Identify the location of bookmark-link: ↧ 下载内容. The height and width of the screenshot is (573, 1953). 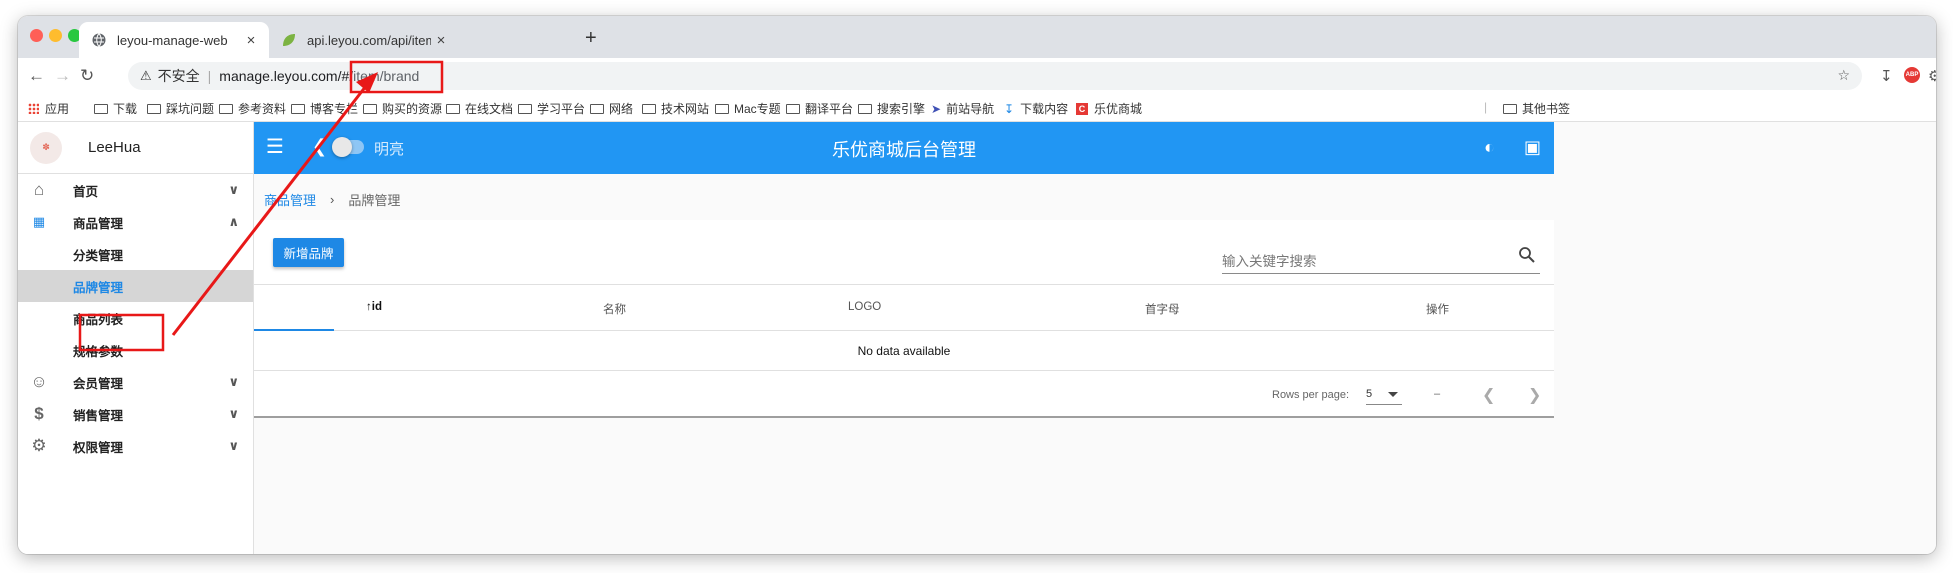
(1036, 108).